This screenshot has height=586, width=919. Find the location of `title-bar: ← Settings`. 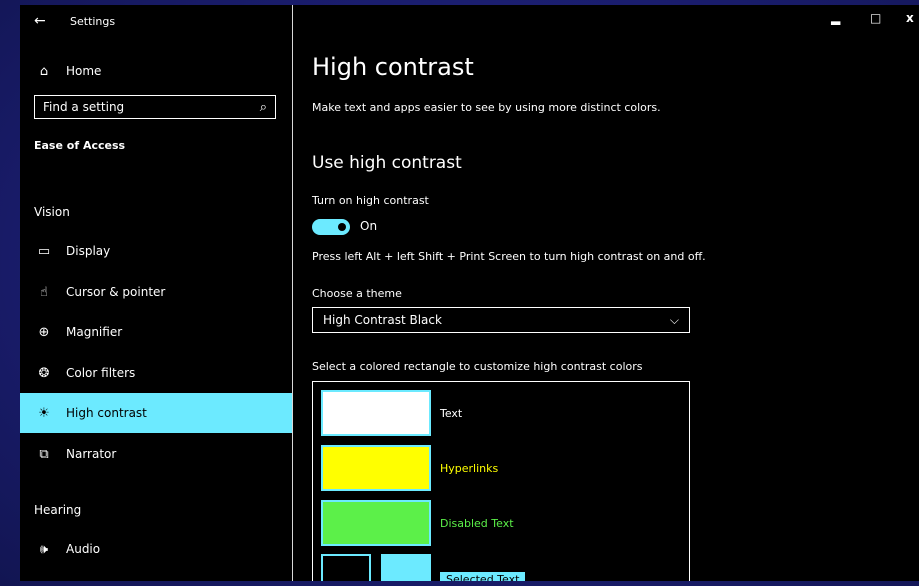

title-bar: ← Settings is located at coordinates (156, 21).